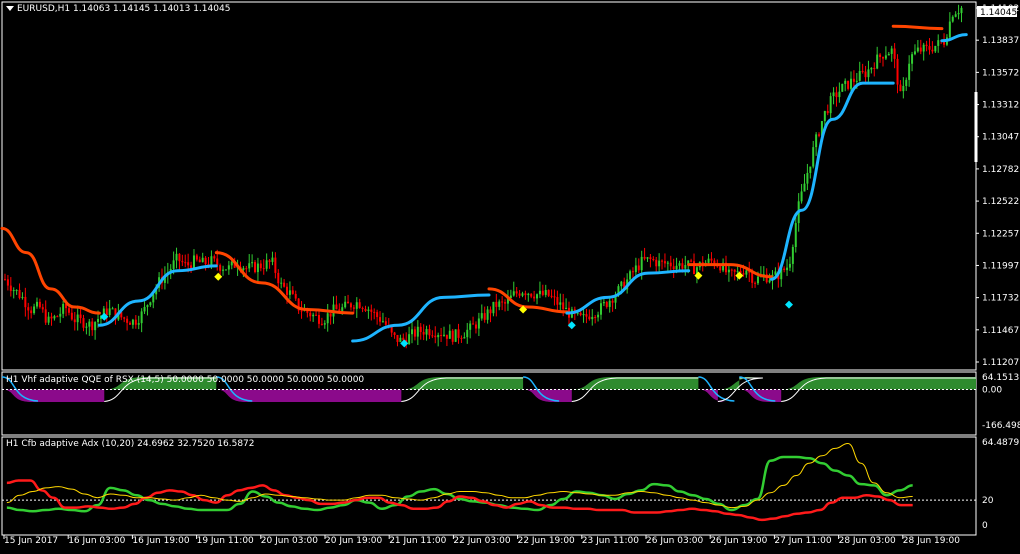  I want to click on time-tick-label: 20 Jun 03:00, so click(289, 541).